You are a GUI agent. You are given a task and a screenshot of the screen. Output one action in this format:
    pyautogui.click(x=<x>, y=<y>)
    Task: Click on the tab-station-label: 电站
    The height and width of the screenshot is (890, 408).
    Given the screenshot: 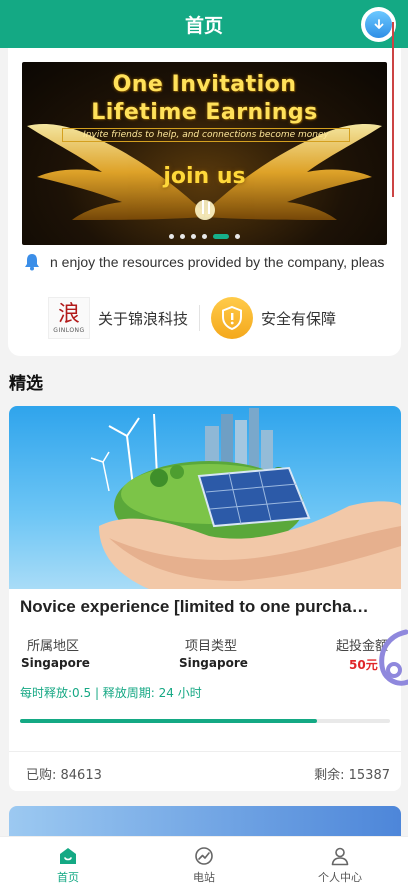 What is the action you would take?
    pyautogui.click(x=204, y=877)
    